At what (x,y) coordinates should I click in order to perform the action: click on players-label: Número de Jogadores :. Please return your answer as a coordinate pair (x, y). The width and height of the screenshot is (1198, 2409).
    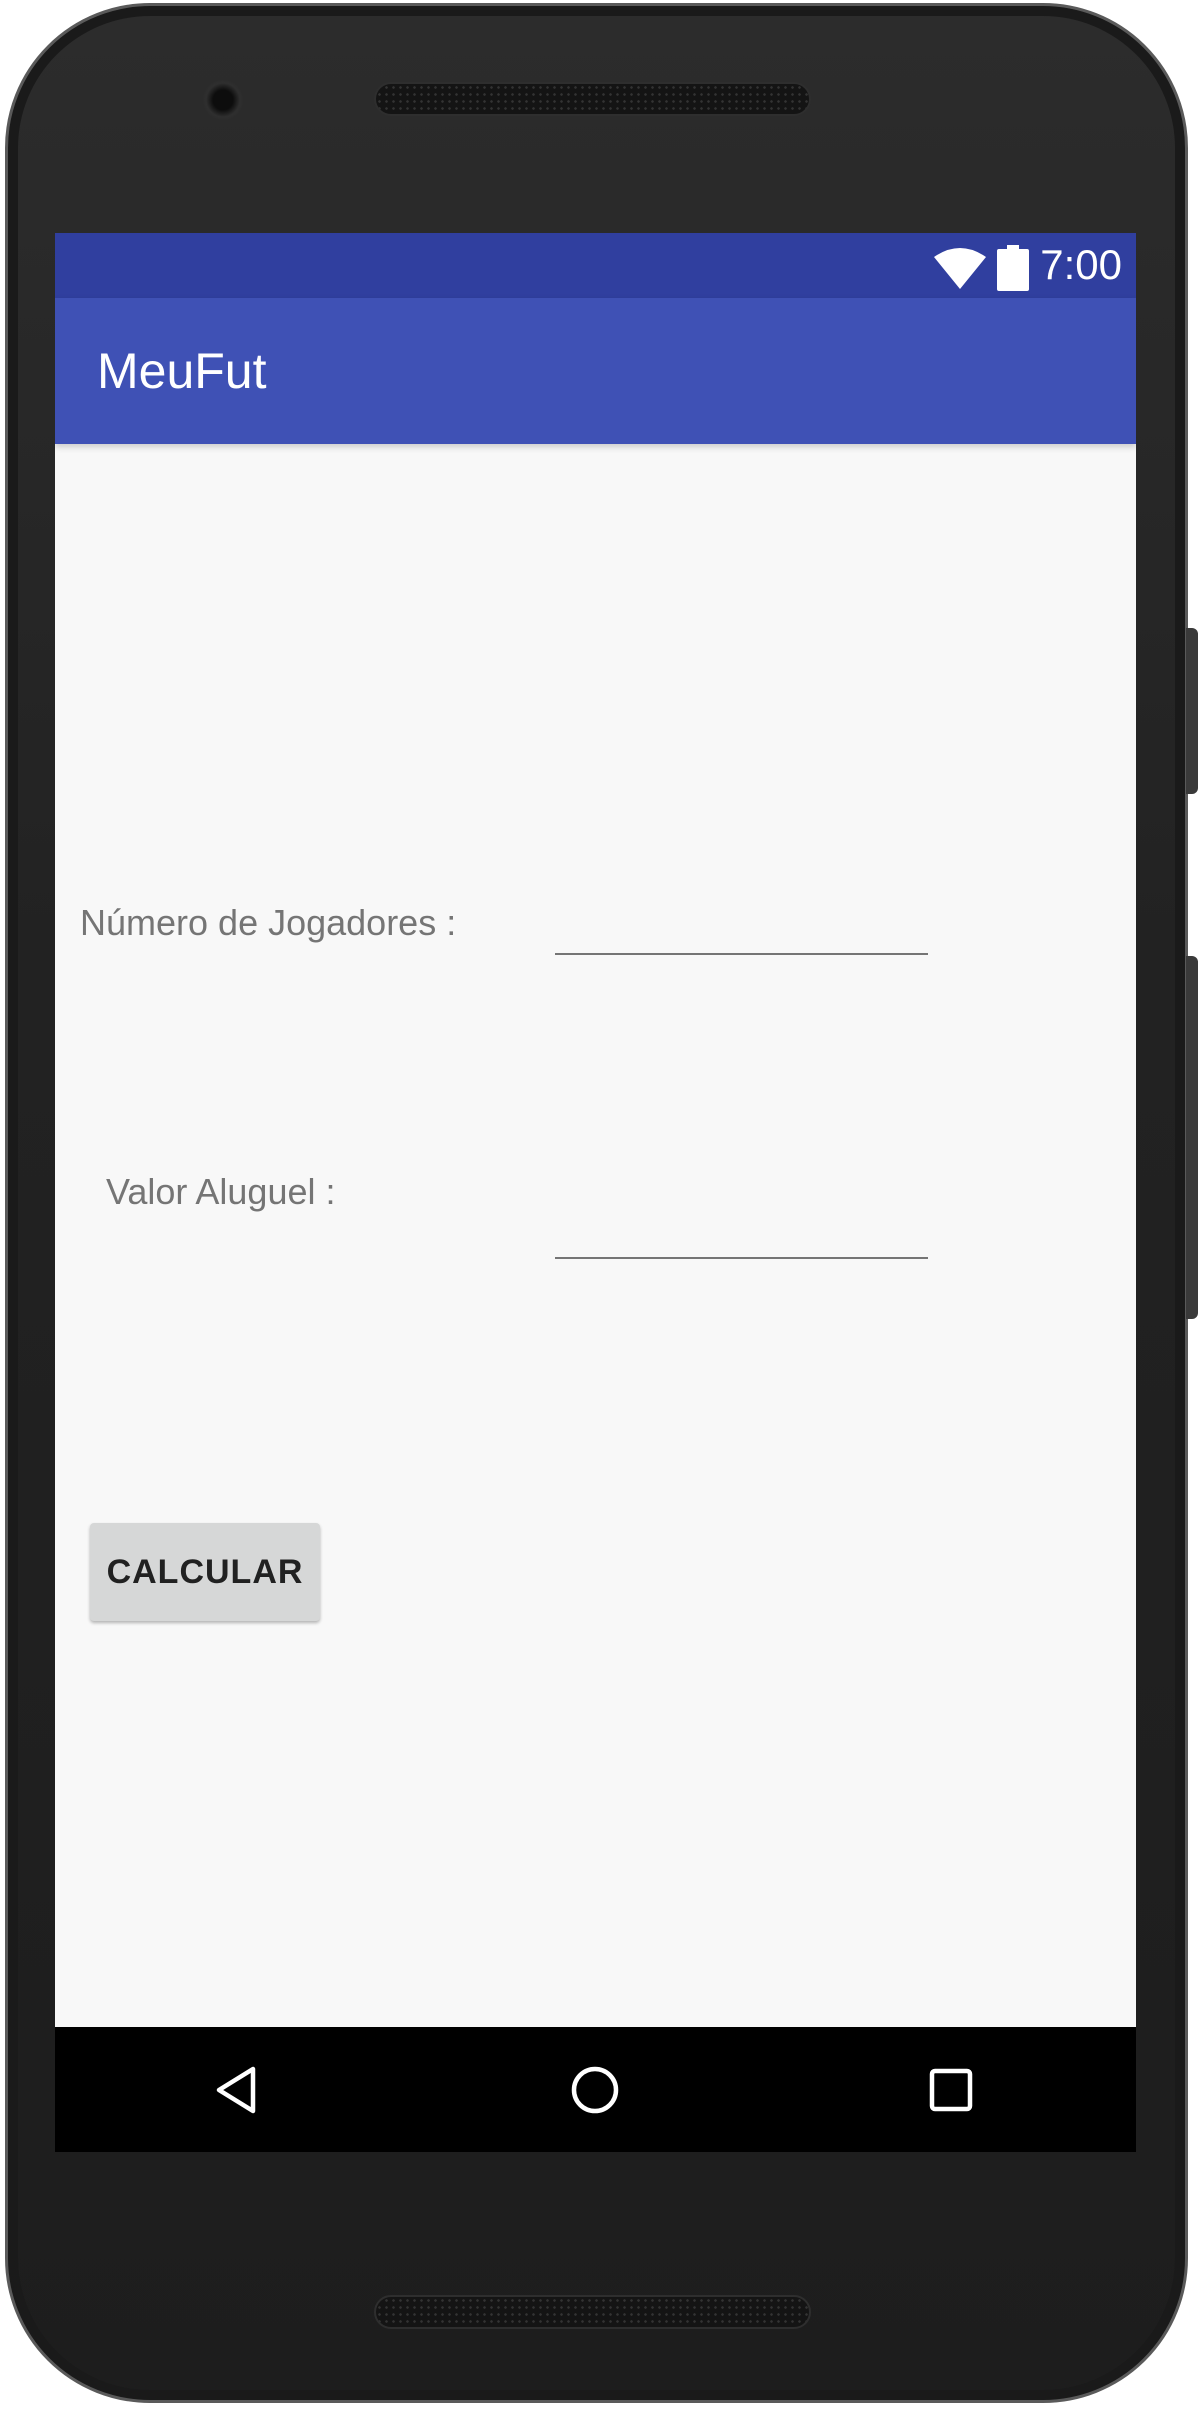
    Looking at the image, I should click on (268, 922).